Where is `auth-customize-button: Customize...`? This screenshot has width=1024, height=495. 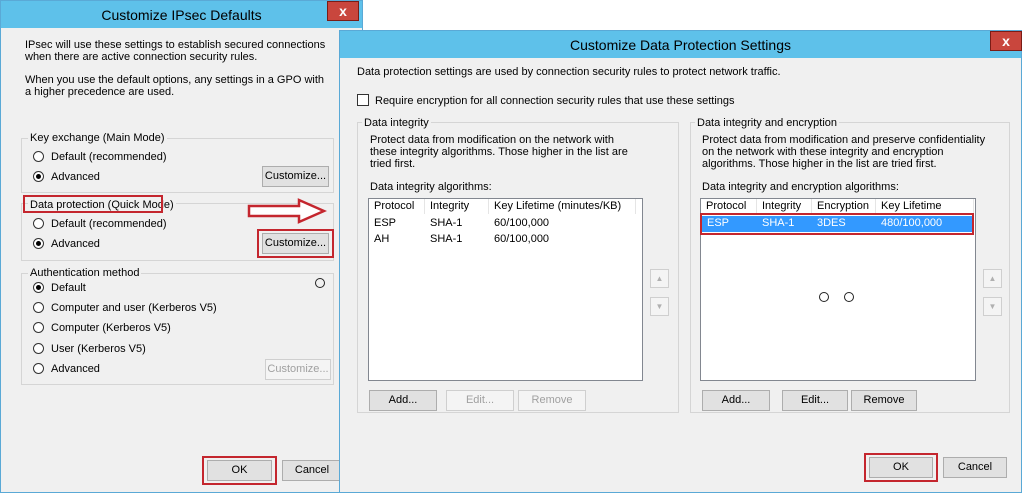 auth-customize-button: Customize... is located at coordinates (298, 369).